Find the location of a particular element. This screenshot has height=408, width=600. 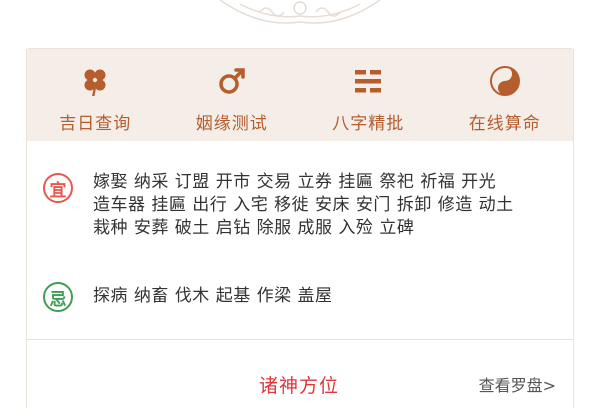

gender-symbol-icon is located at coordinates (232, 81).